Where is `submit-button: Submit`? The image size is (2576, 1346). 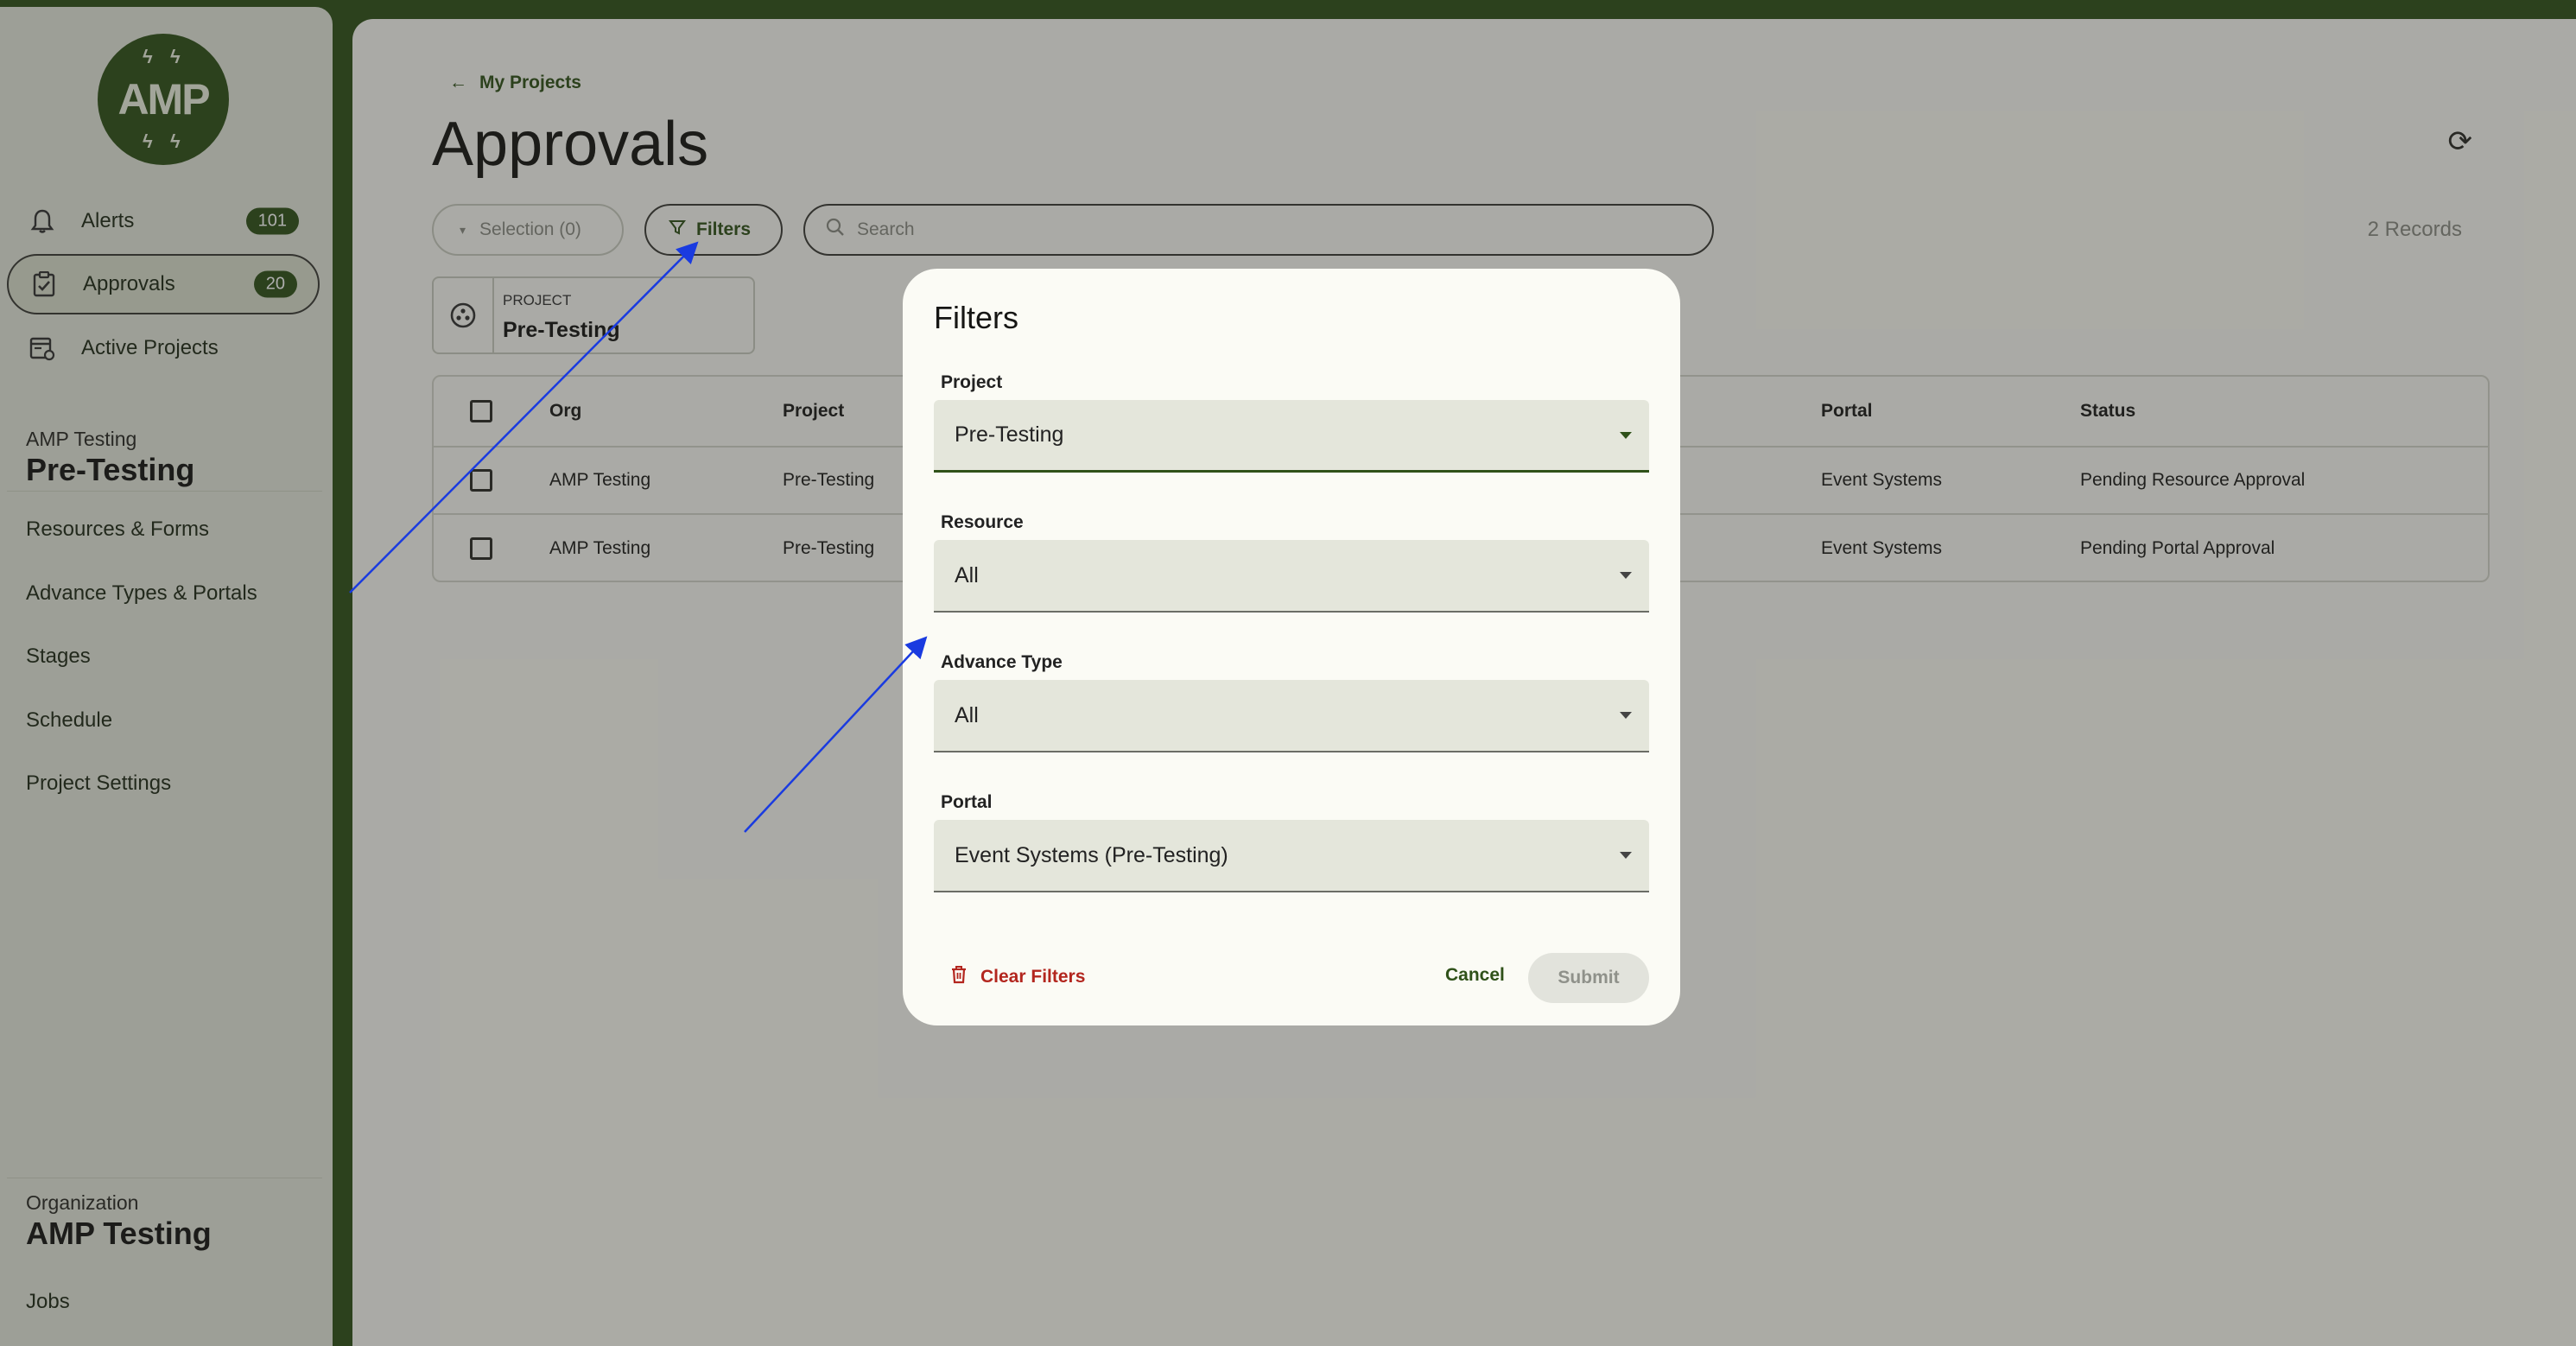
submit-button: Submit is located at coordinates (1588, 978).